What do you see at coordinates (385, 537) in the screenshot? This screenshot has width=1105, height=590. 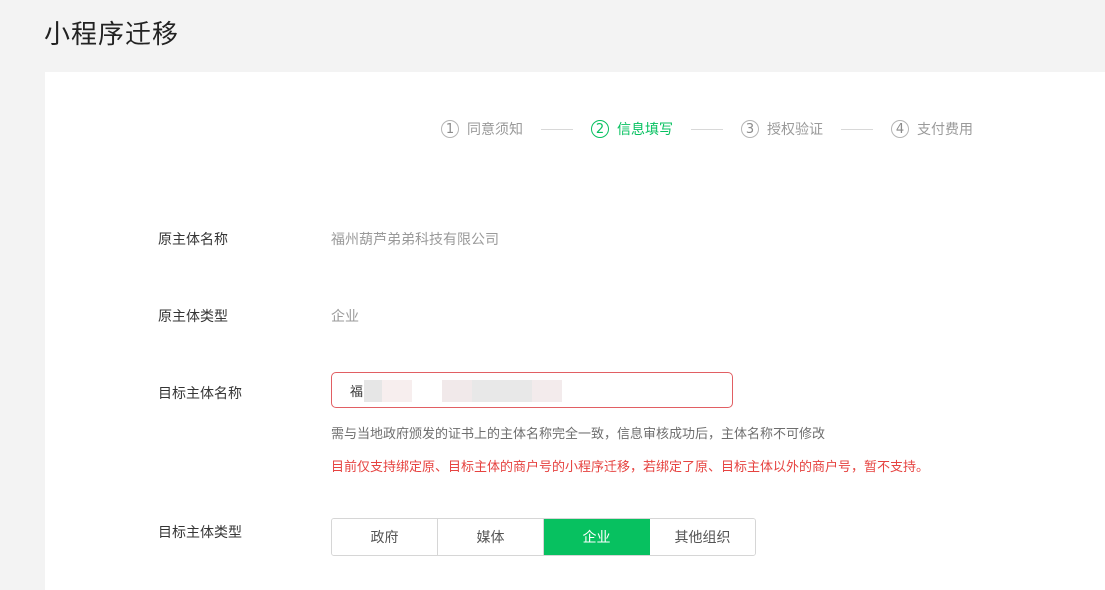 I see `type-option-government: 政府` at bounding box center [385, 537].